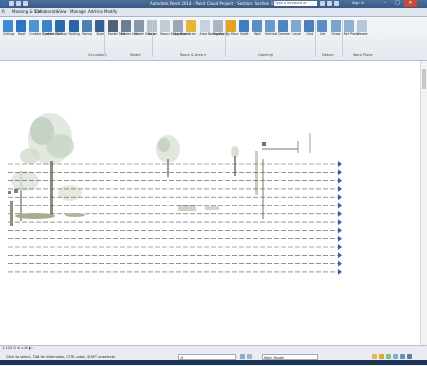 The height and width of the screenshot is (366, 427). I want to click on panel-label: Datum, so click(328, 55).